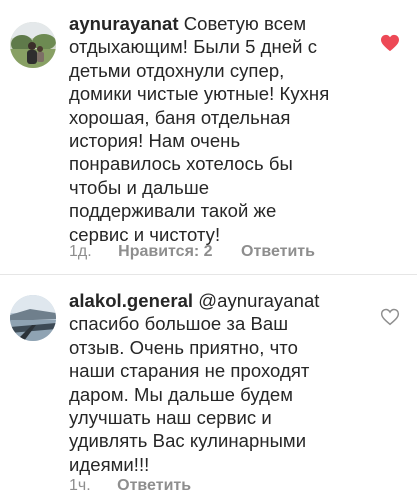 This screenshot has width=417, height=495. What do you see at coordinates (170, 418) in the screenshot?
I see `comment-line: улучшать наш сервис и` at bounding box center [170, 418].